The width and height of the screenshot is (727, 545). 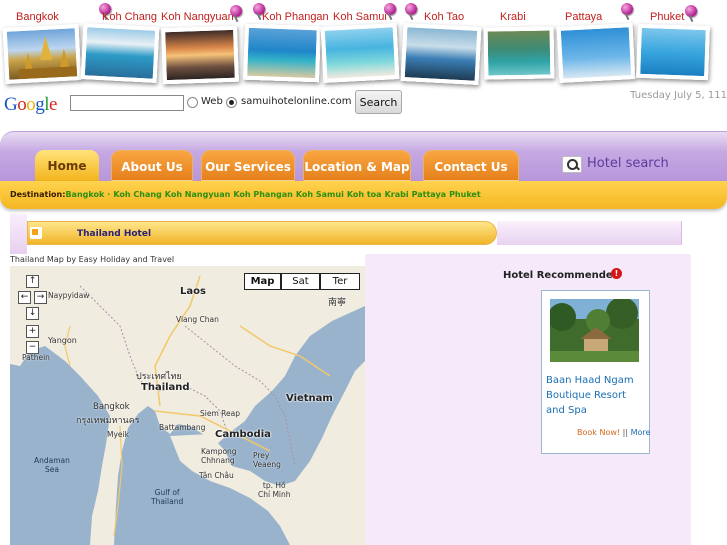 What do you see at coordinates (30, 104) in the screenshot?
I see `google-logo: Google` at bounding box center [30, 104].